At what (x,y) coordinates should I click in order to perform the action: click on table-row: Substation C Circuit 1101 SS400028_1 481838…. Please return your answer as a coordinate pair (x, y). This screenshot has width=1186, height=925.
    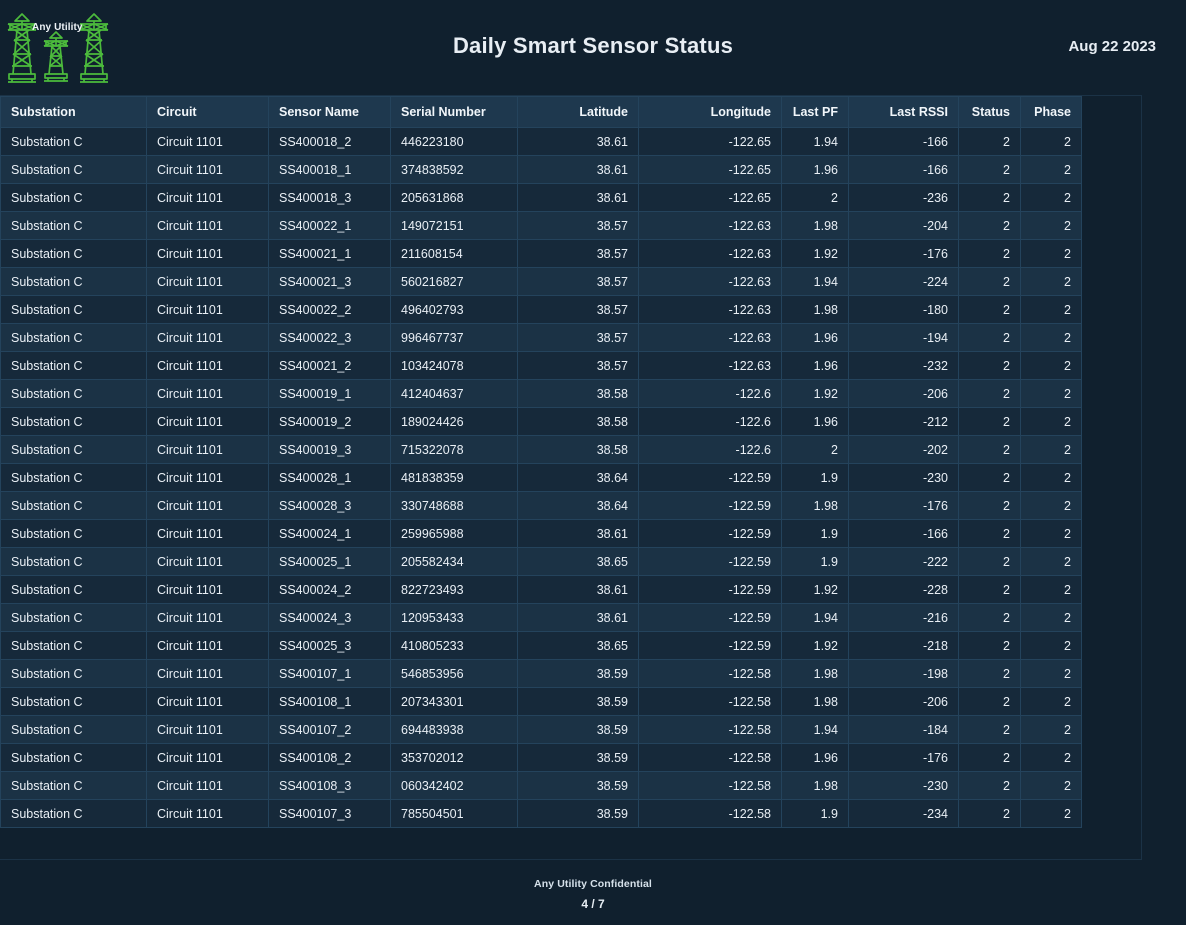
    Looking at the image, I should click on (541, 477).